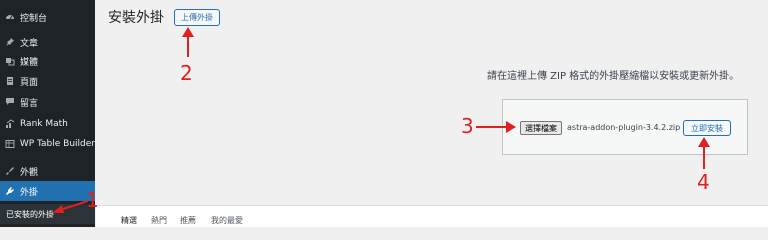  I want to click on sidebar-item-label: 留言, so click(29, 103).